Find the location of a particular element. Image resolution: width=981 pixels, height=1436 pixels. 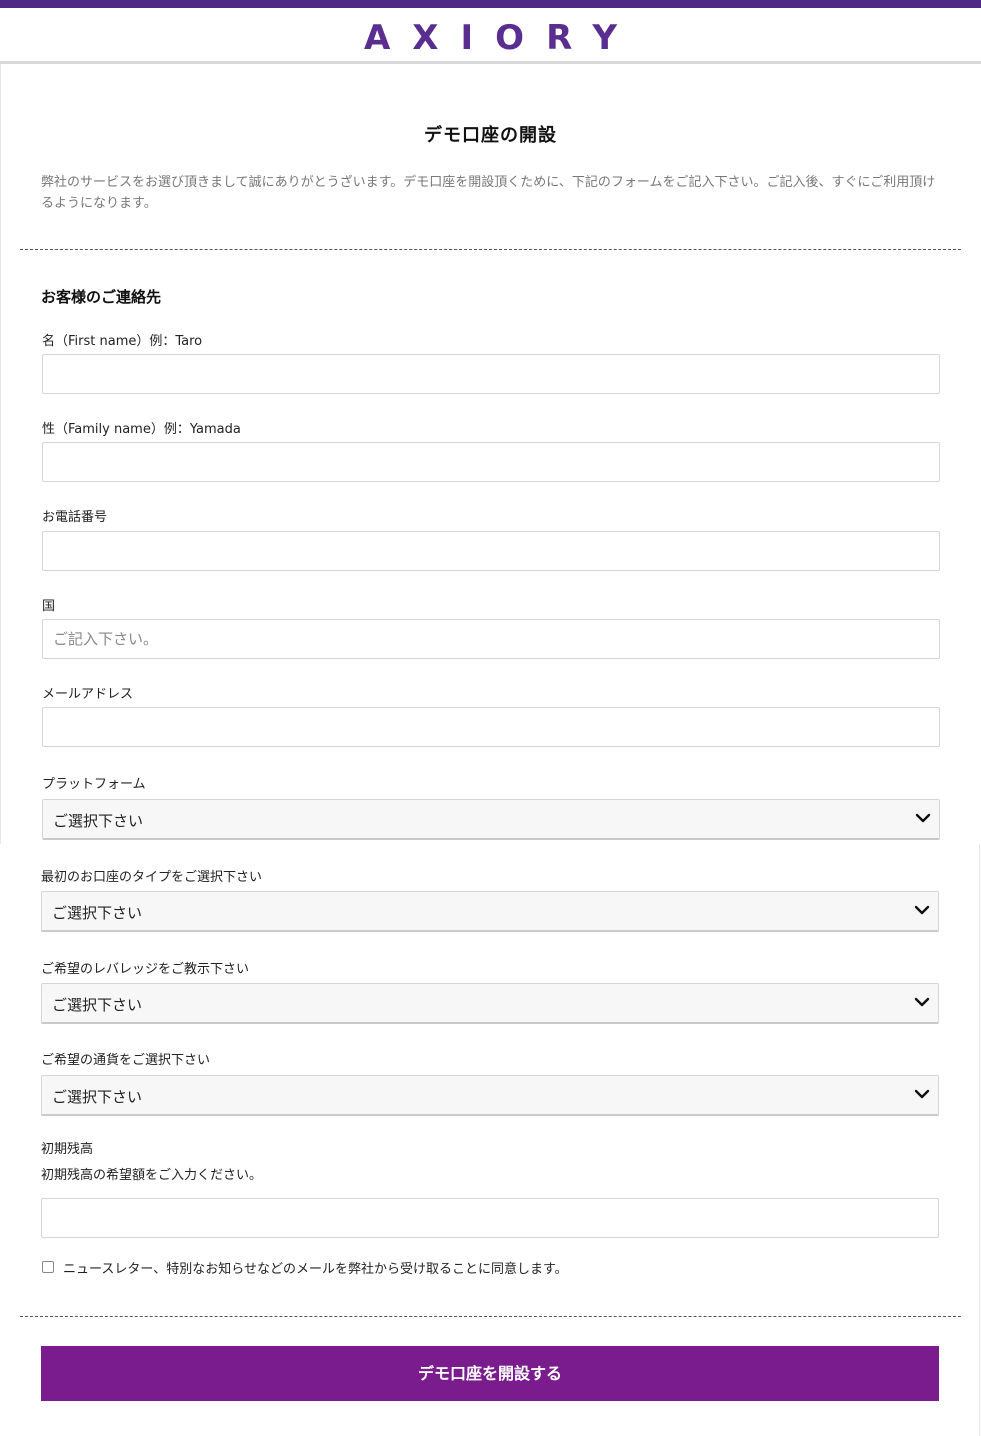

initial-balance-input is located at coordinates (490, 1218).